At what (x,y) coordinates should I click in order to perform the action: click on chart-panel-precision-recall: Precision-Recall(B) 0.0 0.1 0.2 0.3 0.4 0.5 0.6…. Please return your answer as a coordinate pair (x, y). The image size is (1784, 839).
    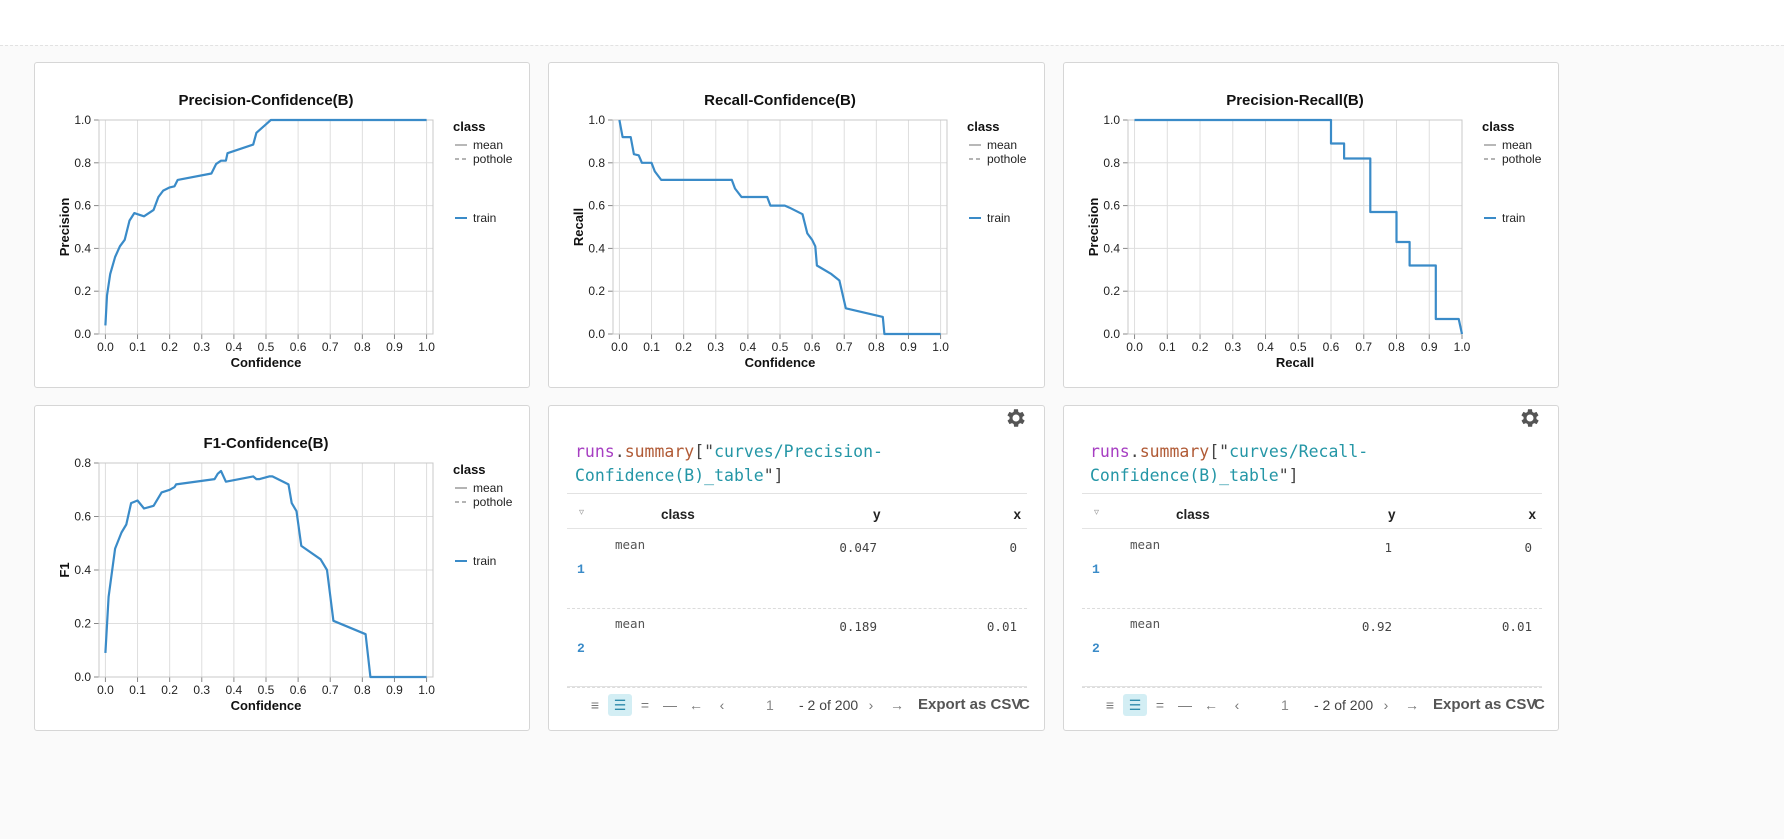
    Looking at the image, I should click on (1311, 225).